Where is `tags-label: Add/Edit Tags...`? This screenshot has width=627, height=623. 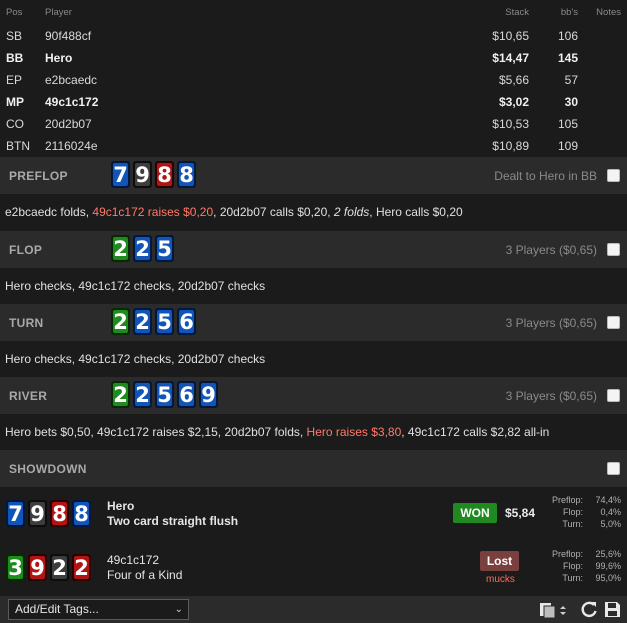 tags-label: Add/Edit Tags... is located at coordinates (57, 609).